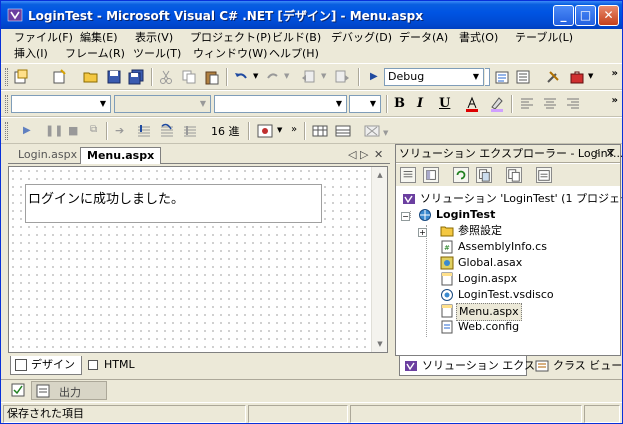 The height and width of the screenshot is (424, 623). Describe the element at coordinates (590, 76) in the screenshot. I see `toolbox-dropdown-icon: ▼` at that location.